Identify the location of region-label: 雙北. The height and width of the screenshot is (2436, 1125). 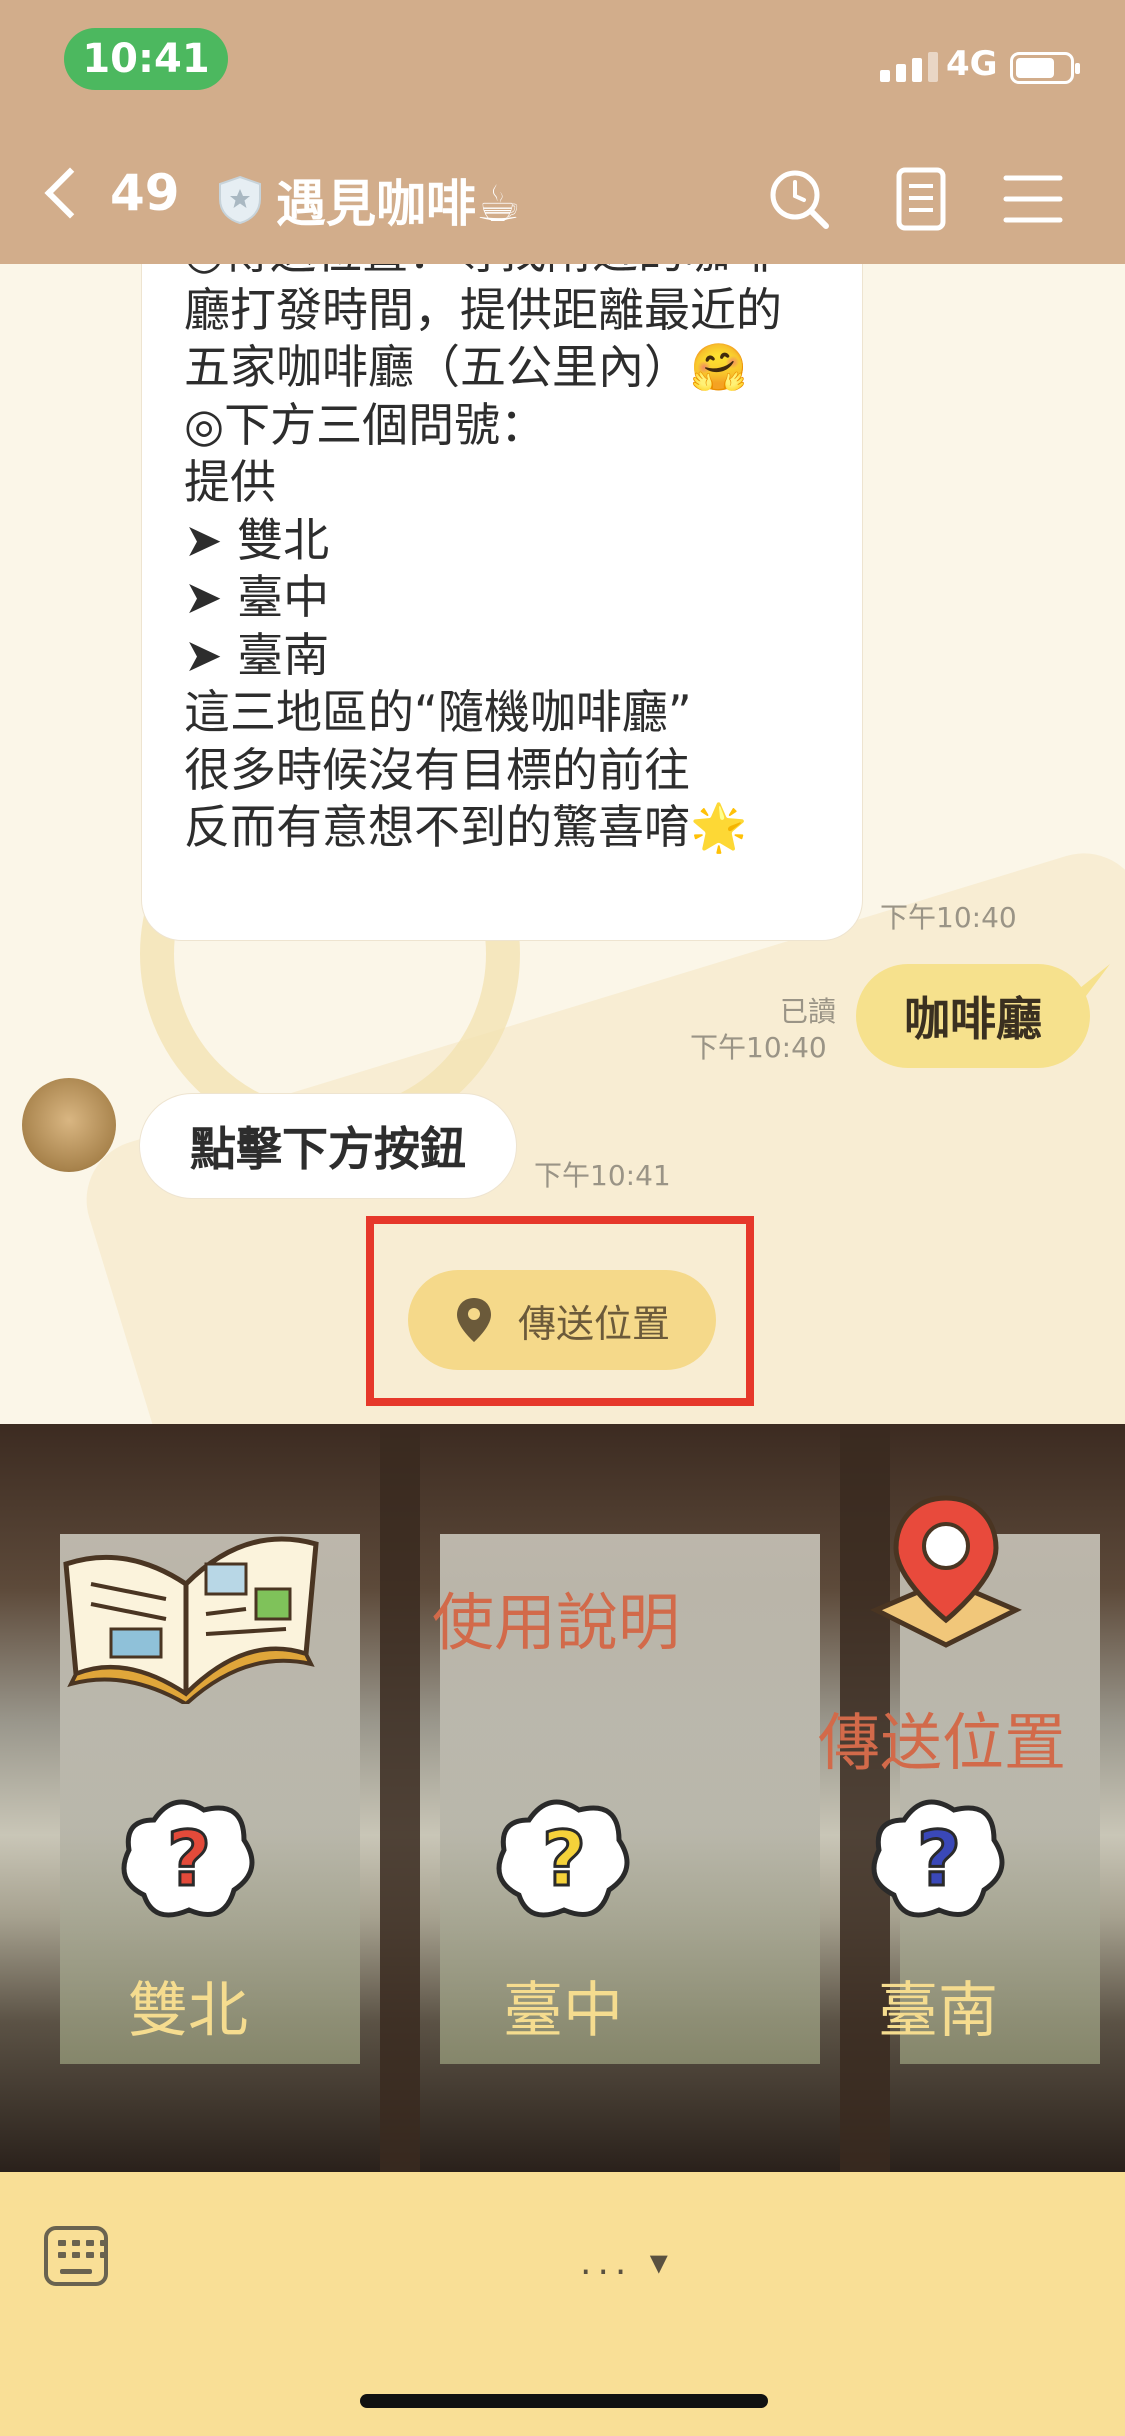
(188, 2011).